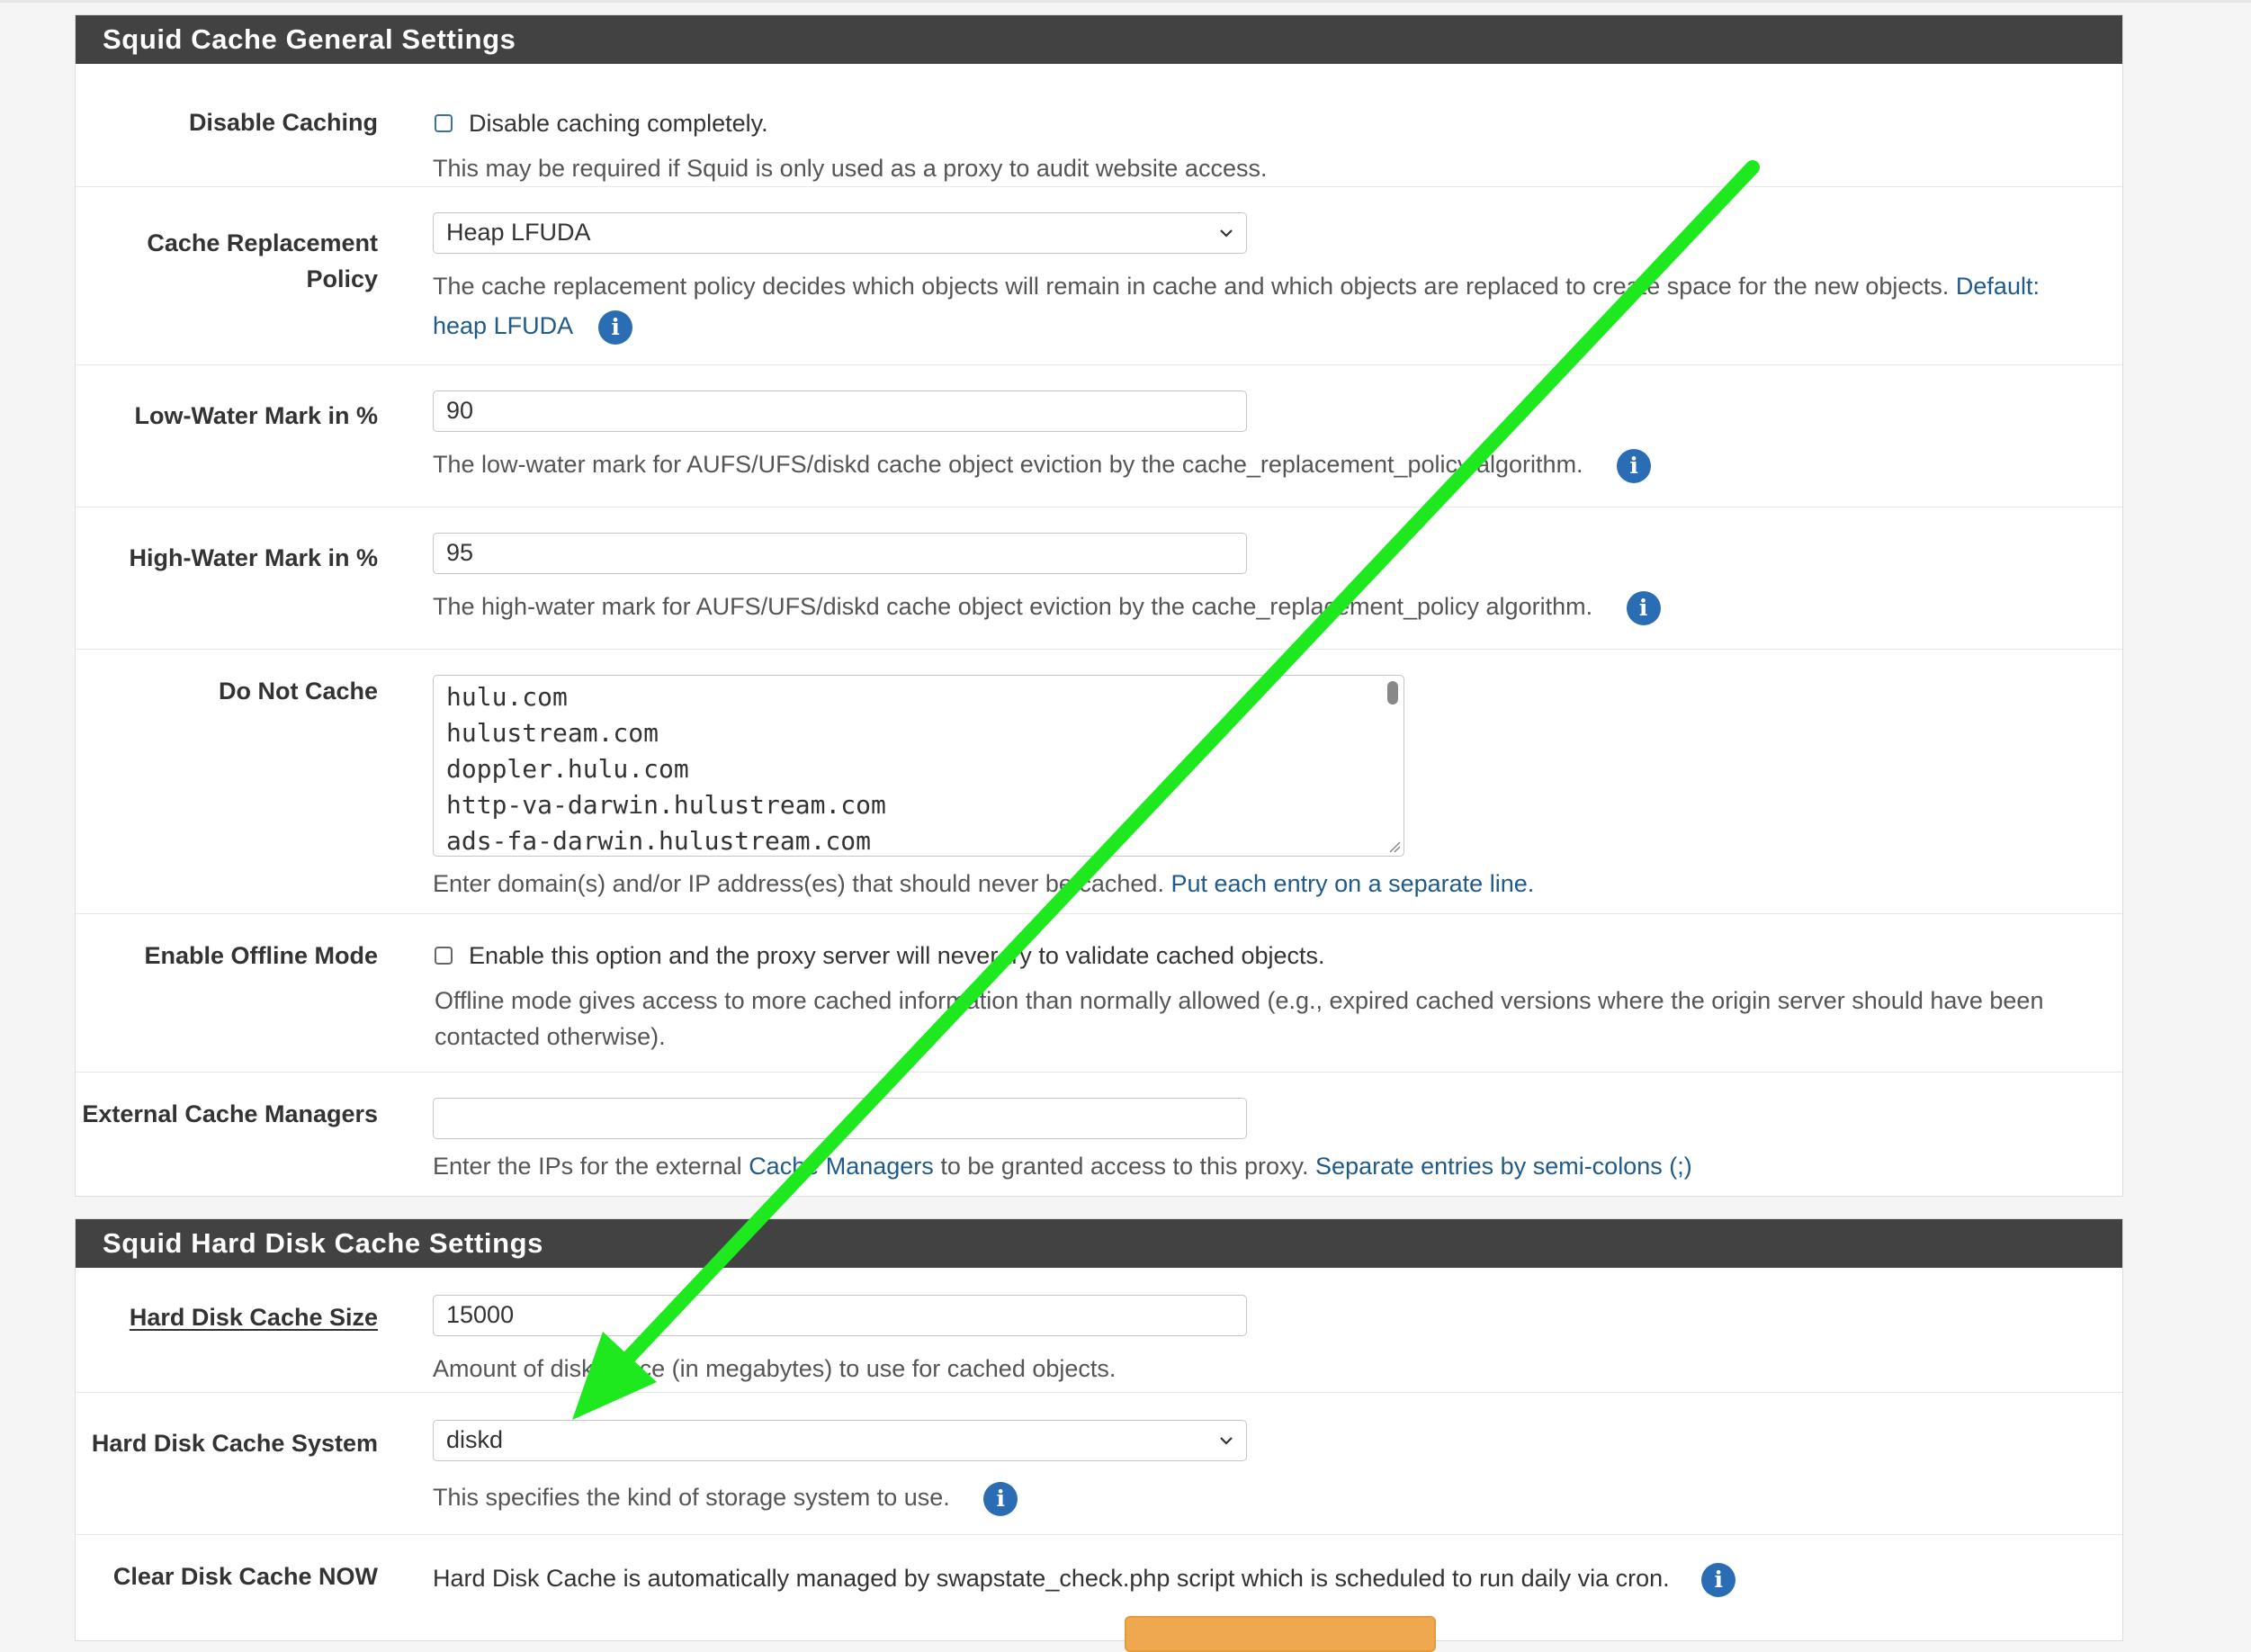 This screenshot has height=1652, width=2251. Describe the element at coordinates (227, 1317) in the screenshot. I see `label-hard-disk-cache-size: Hard Disk Cache Size` at that location.